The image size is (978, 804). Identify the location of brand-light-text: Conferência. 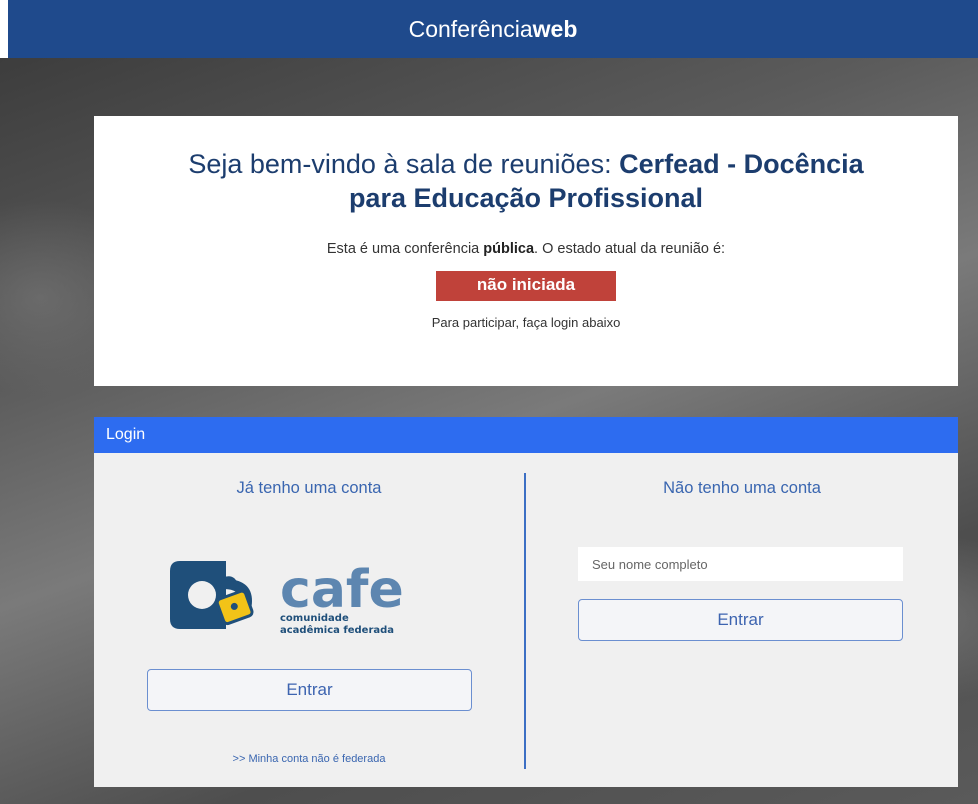
(470, 28).